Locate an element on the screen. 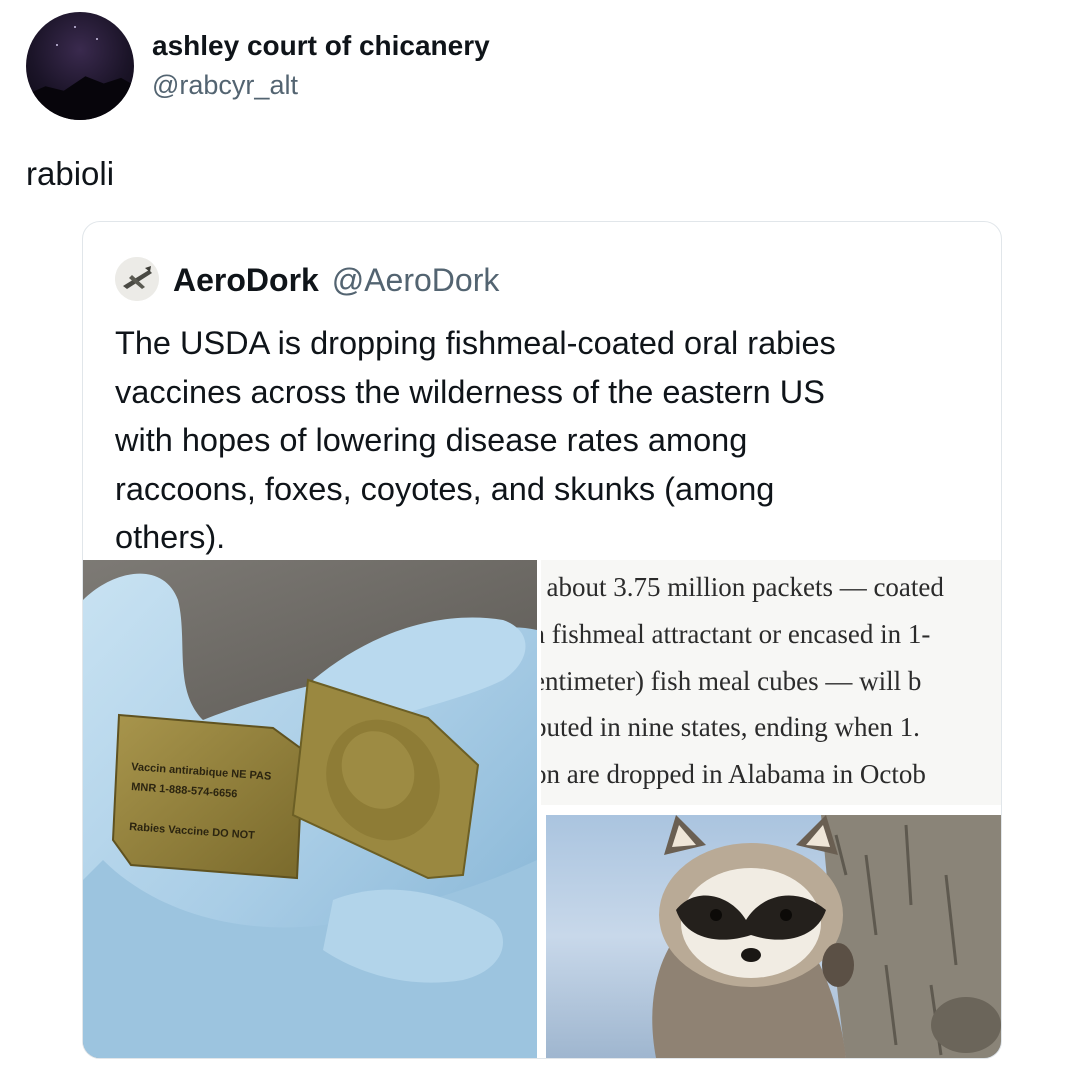  quoted-tweet-header: AeroDork @AeroDork is located at coordinates (336, 280).